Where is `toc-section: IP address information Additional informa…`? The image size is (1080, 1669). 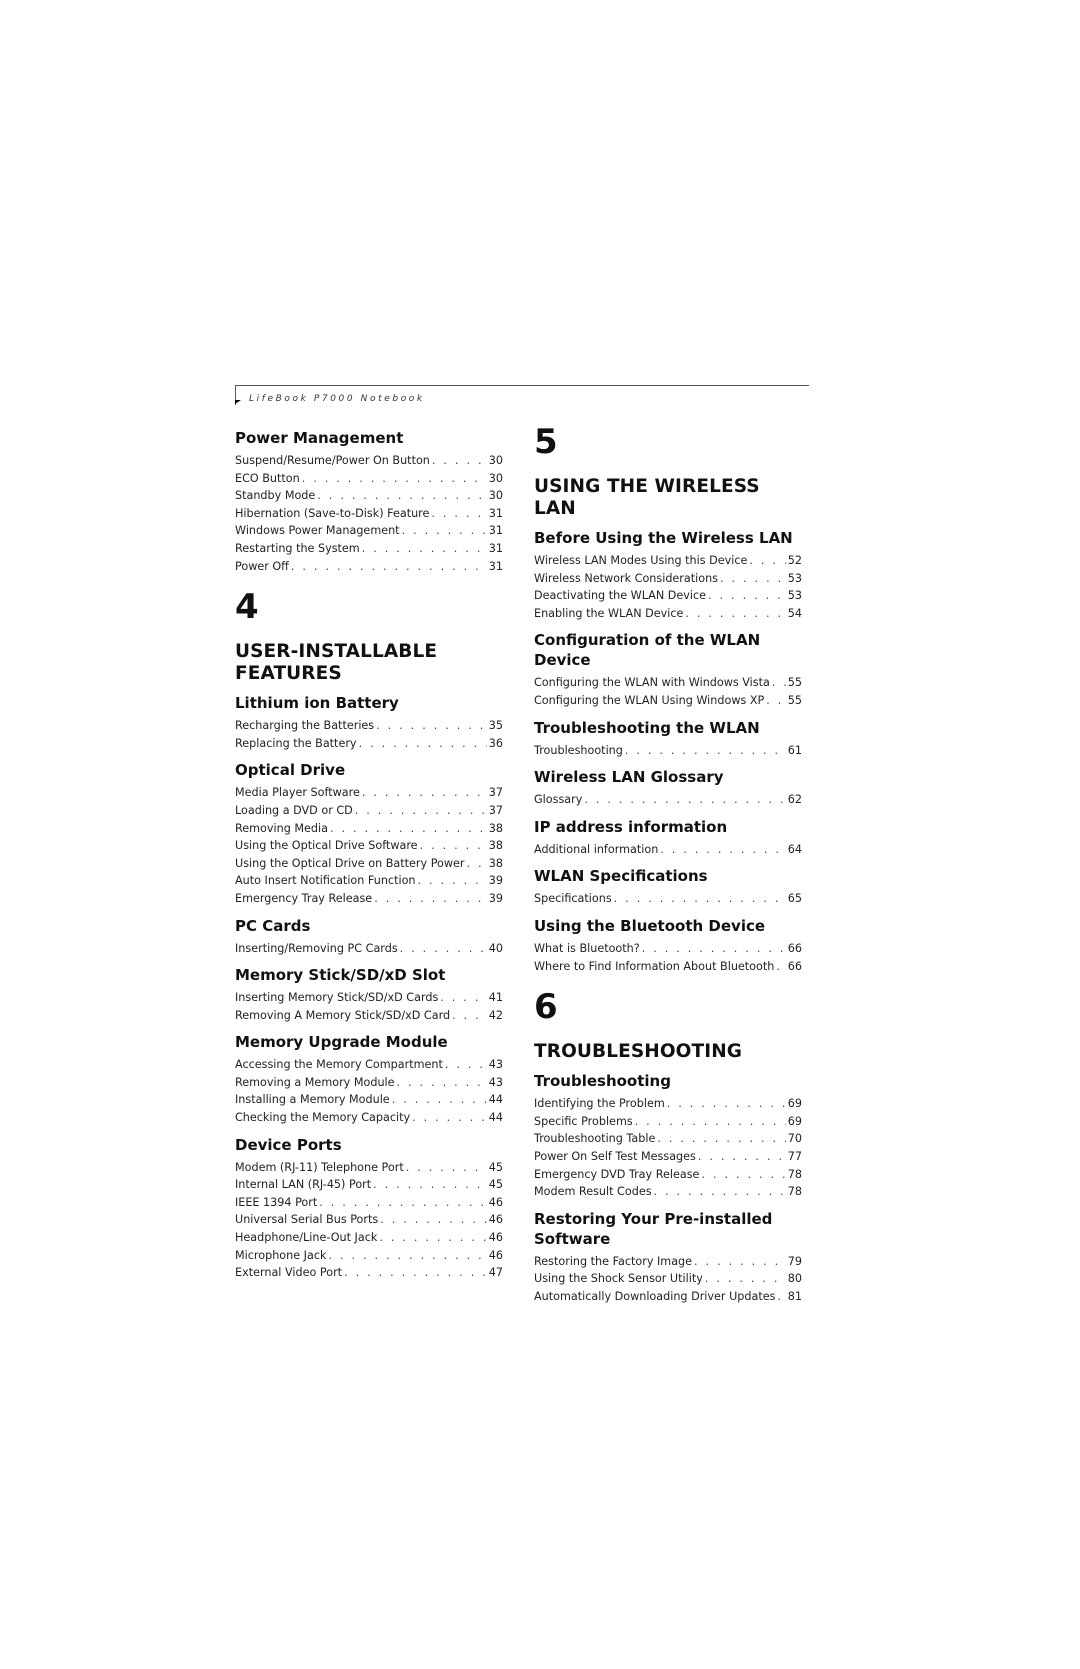
toc-section: IP address information Additional informa… is located at coordinates (668, 838).